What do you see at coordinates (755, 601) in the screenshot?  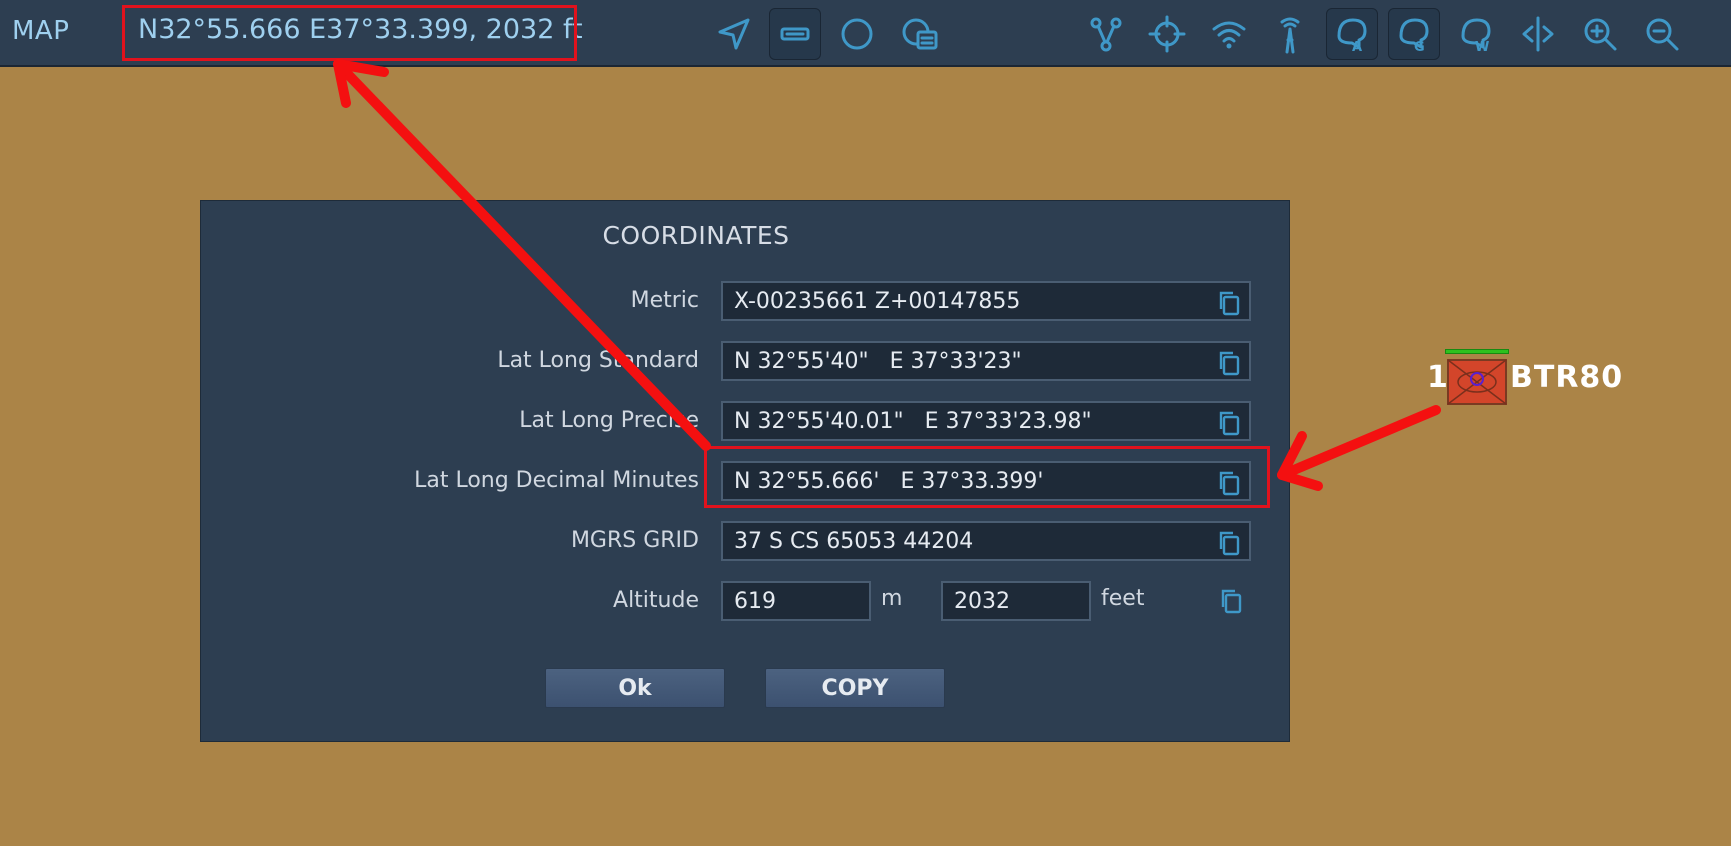 I see `altitude-meters-value: 619` at bounding box center [755, 601].